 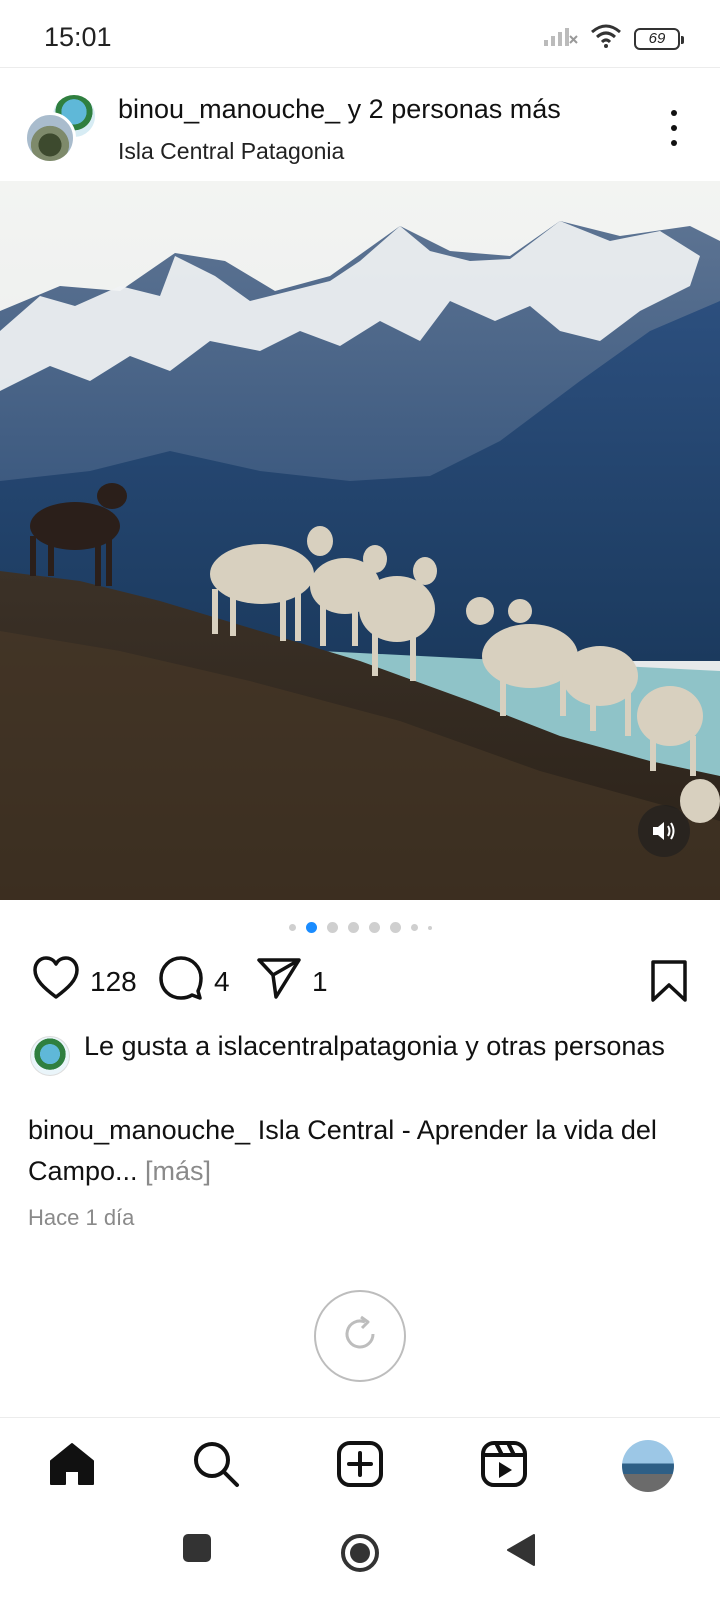 I want to click on comment-action: 4, so click(x=194, y=981).